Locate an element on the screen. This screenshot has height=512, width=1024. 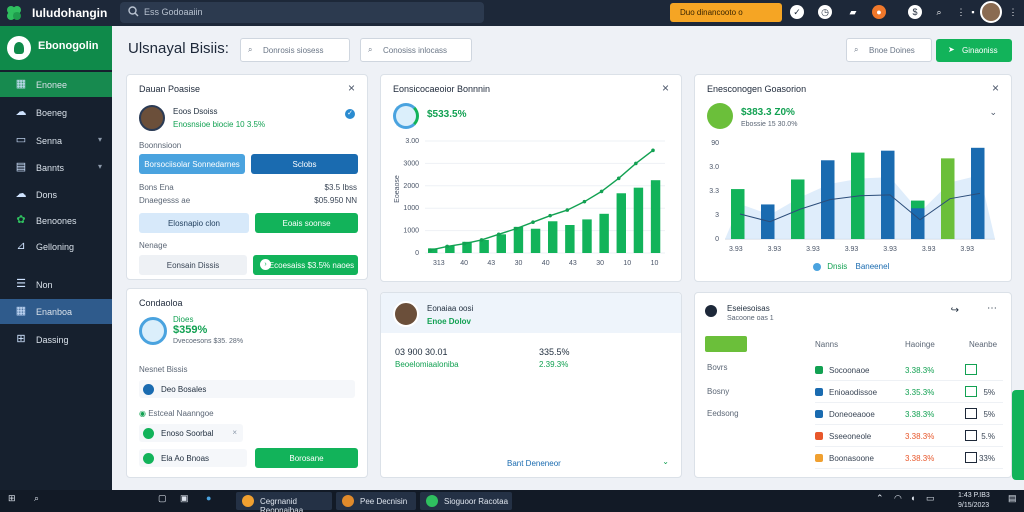
side-panel-toggle is located at coordinates (1018, 435).